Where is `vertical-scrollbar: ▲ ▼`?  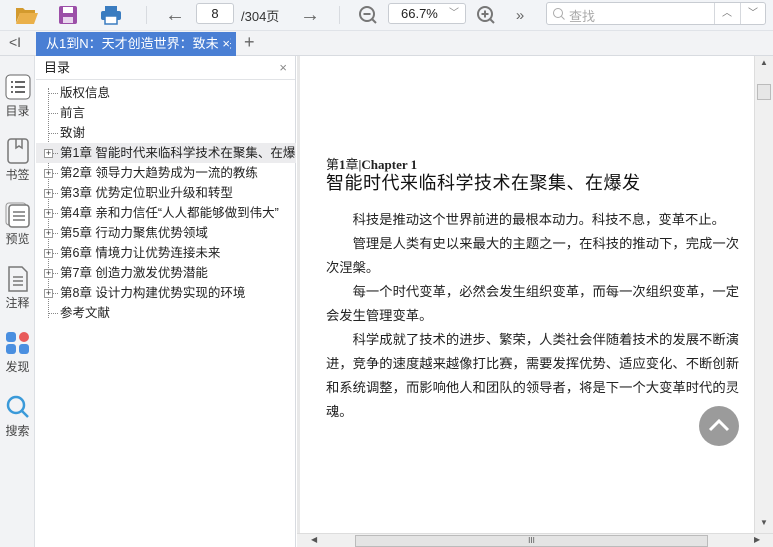 vertical-scrollbar: ▲ ▼ is located at coordinates (763, 294).